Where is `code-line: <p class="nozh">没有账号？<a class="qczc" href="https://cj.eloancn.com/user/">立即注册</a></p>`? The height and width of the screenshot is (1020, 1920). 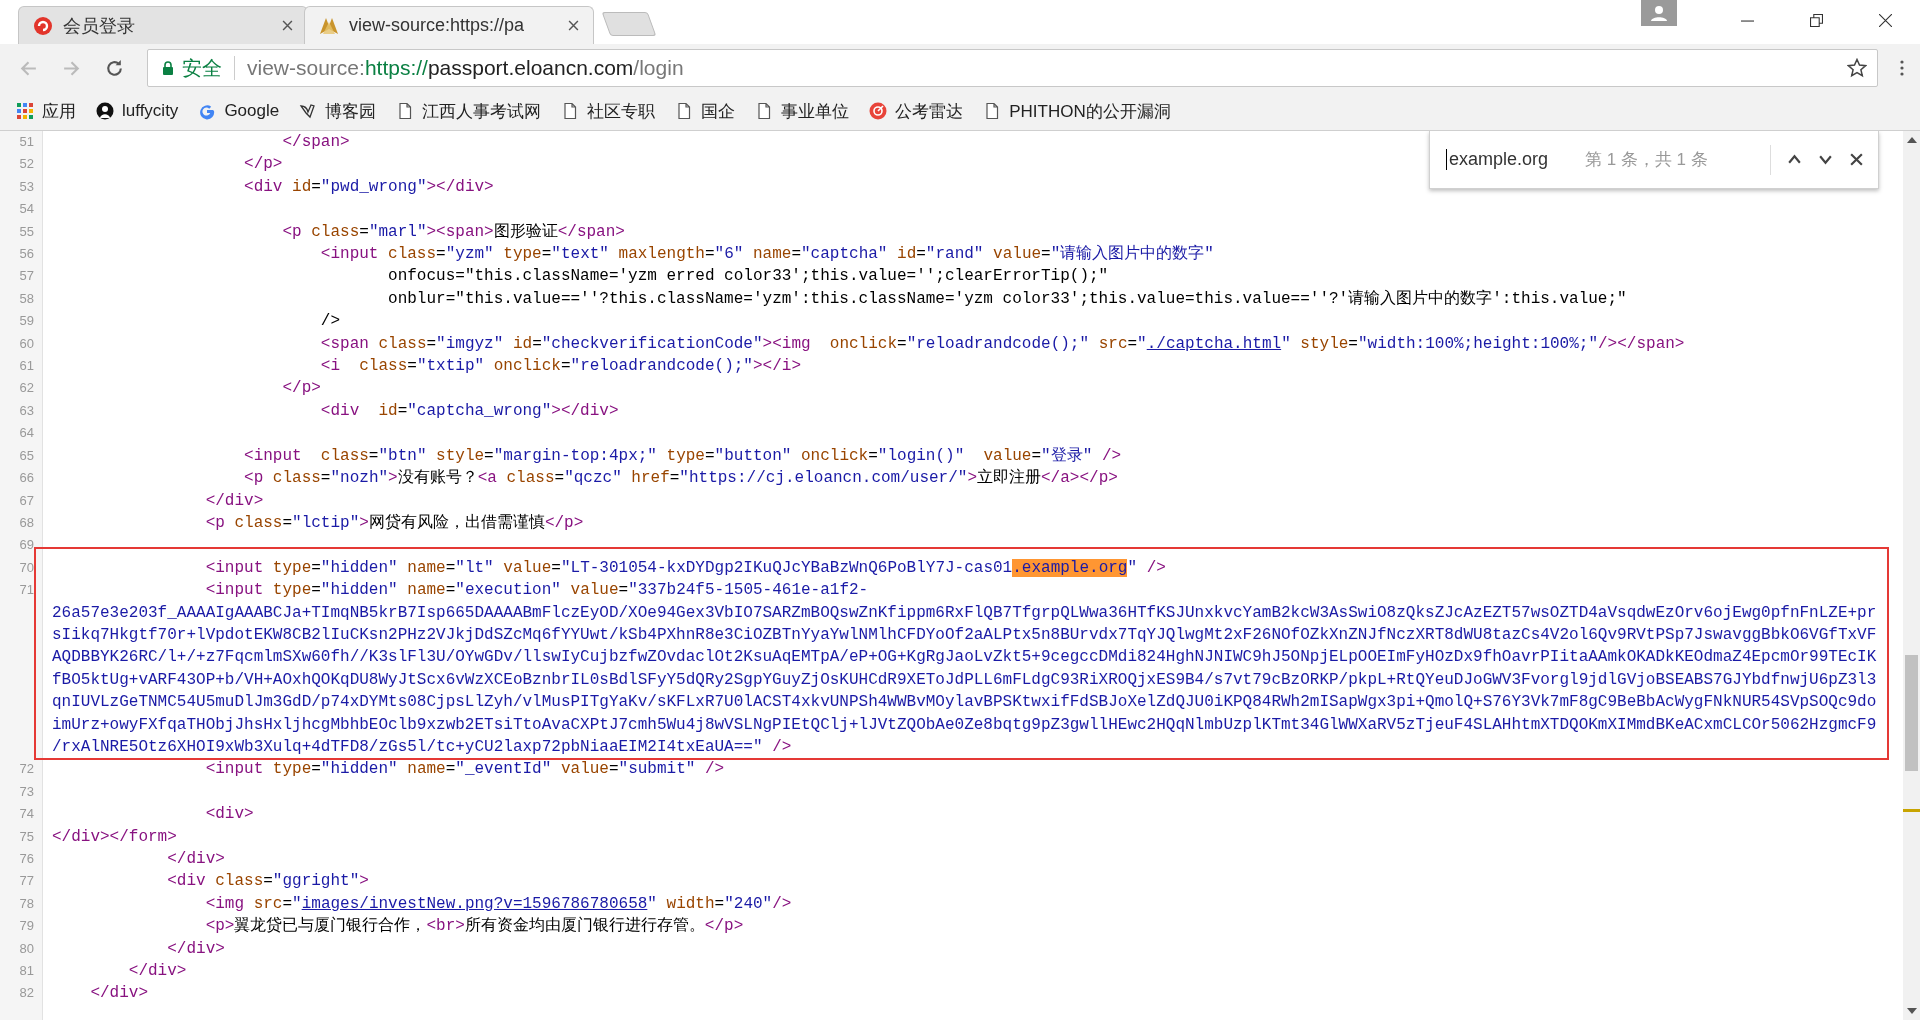
code-line: <p class="nozh">没有账号？<a class="qczc" href="https://cj.eloancn.com/user/">立即注册</a></p> is located at coordinates (680, 478).